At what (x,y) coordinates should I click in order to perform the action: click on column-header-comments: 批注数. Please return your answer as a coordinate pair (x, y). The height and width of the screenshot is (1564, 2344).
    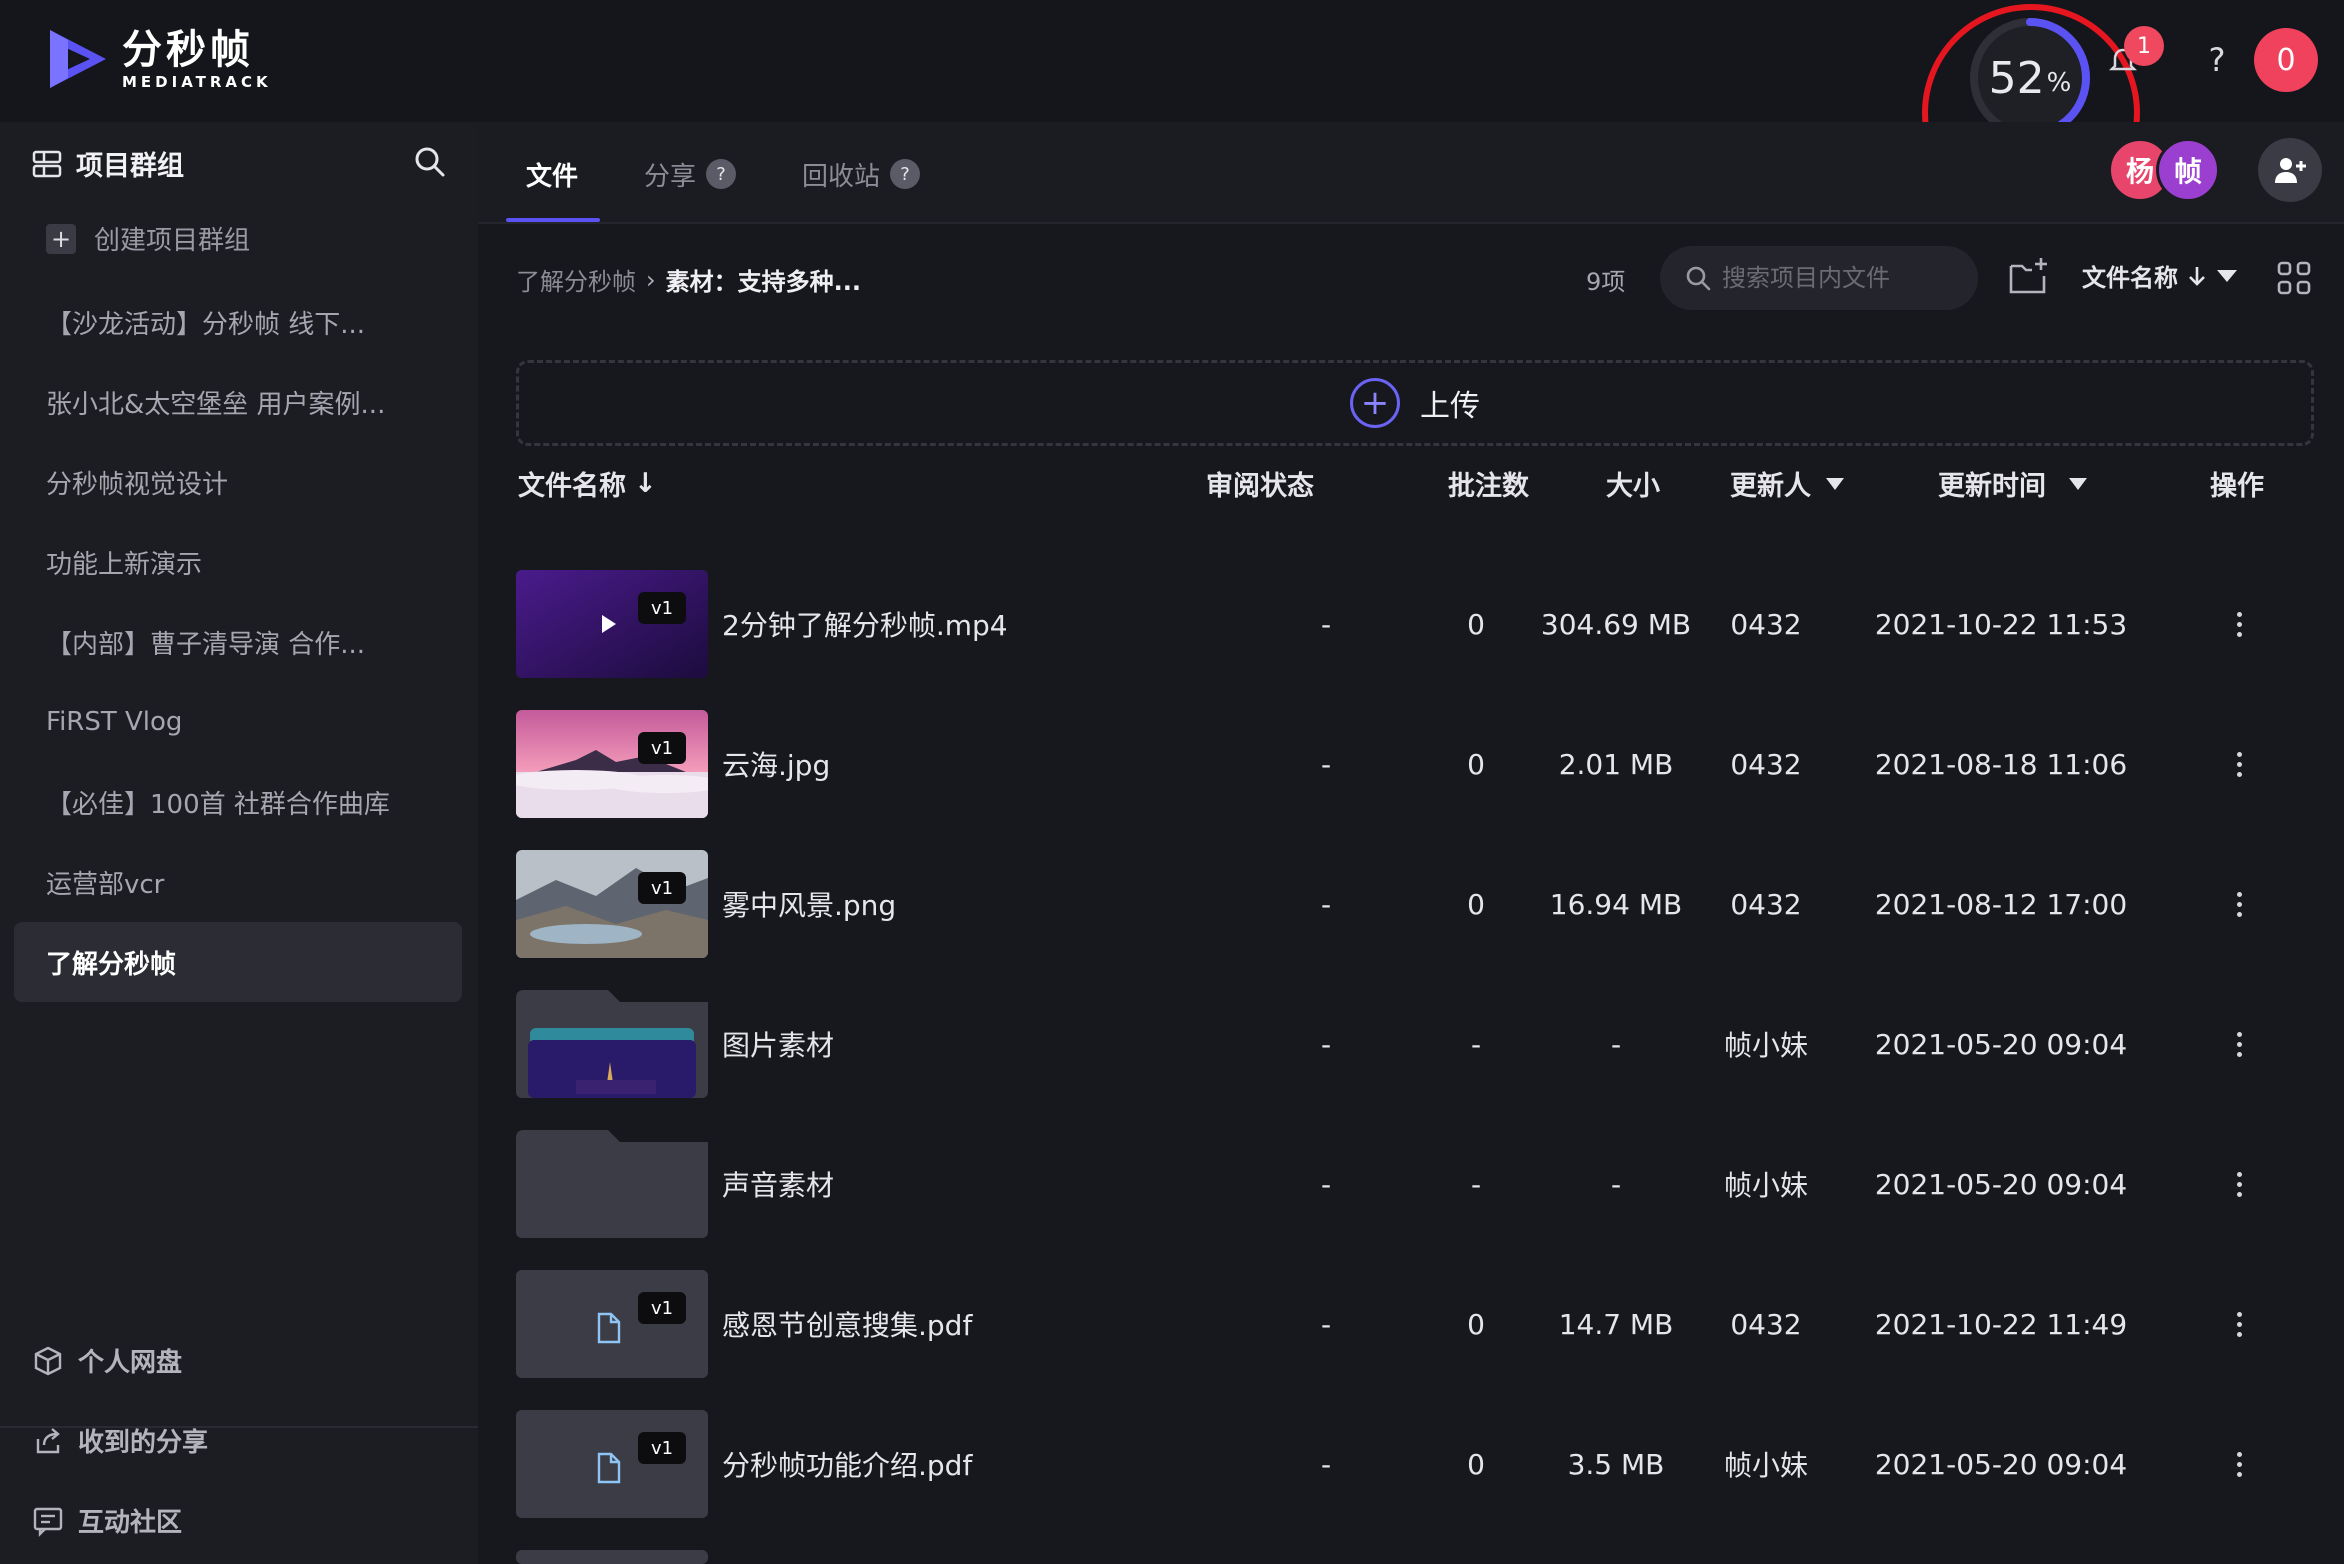
    Looking at the image, I should click on (1488, 486).